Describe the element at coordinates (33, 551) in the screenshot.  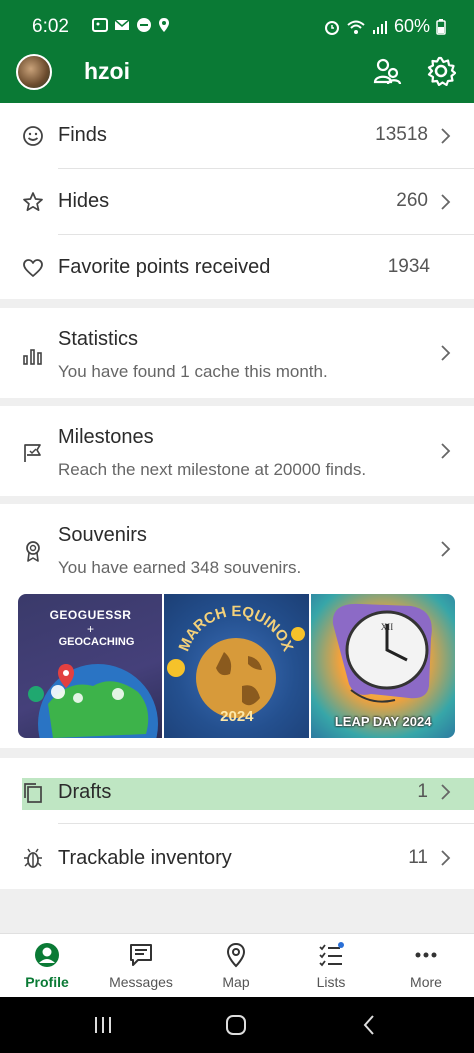
I see `medal-icon` at that location.